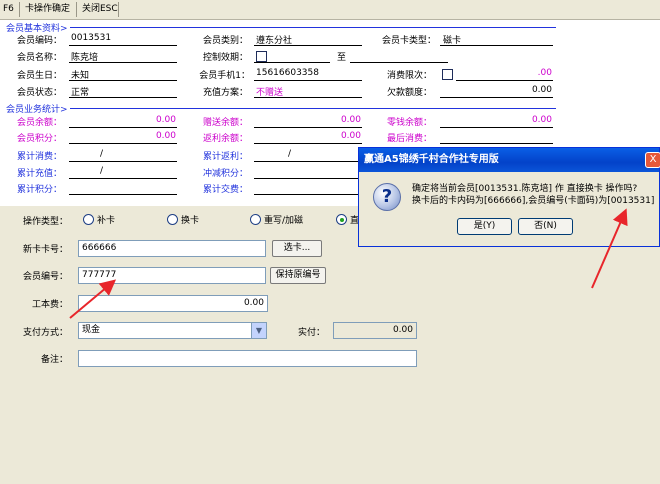 Image resolution: width=660 pixels, height=484 pixels. Describe the element at coordinates (609, 248) in the screenshot. I see `red-arrow-dialog-code` at that location.